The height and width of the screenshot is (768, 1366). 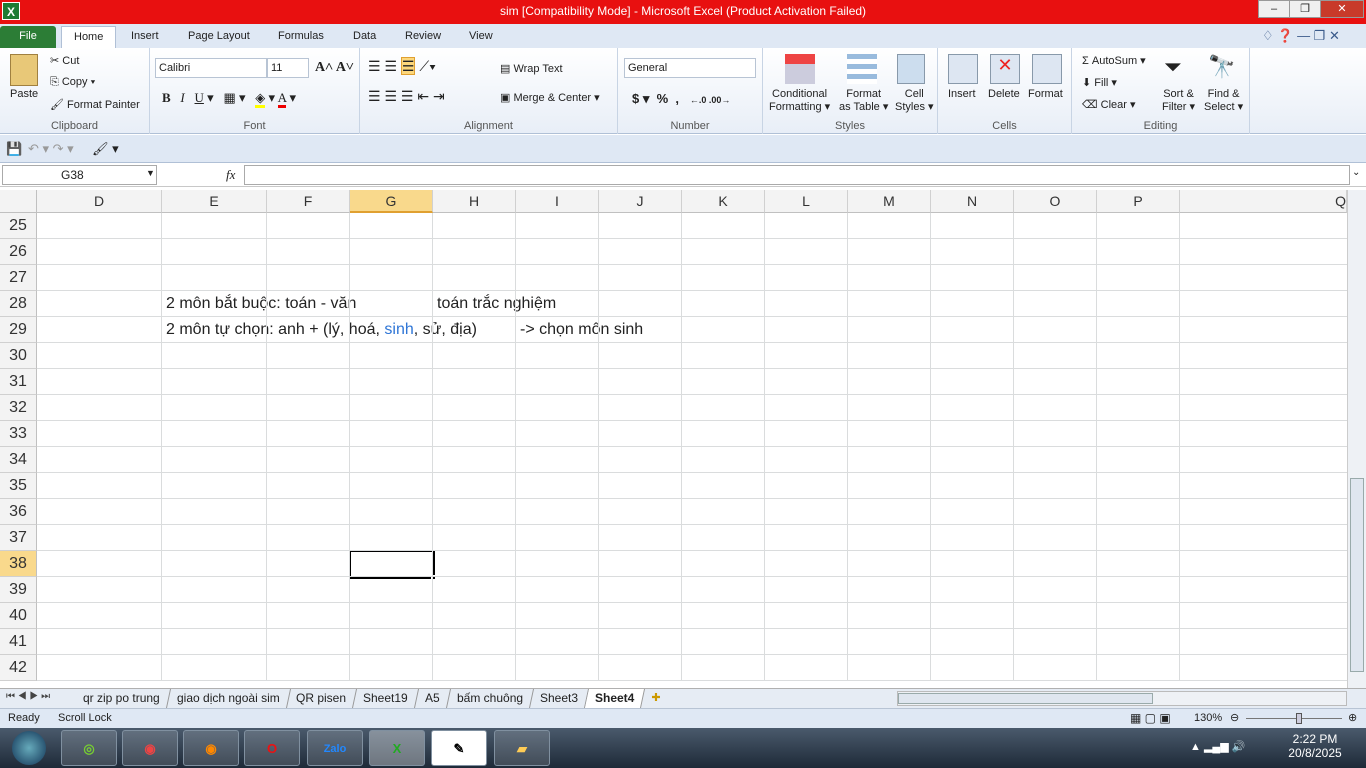 I want to click on wrap-text-button: ▤ Wrap Text, so click(x=531, y=68).